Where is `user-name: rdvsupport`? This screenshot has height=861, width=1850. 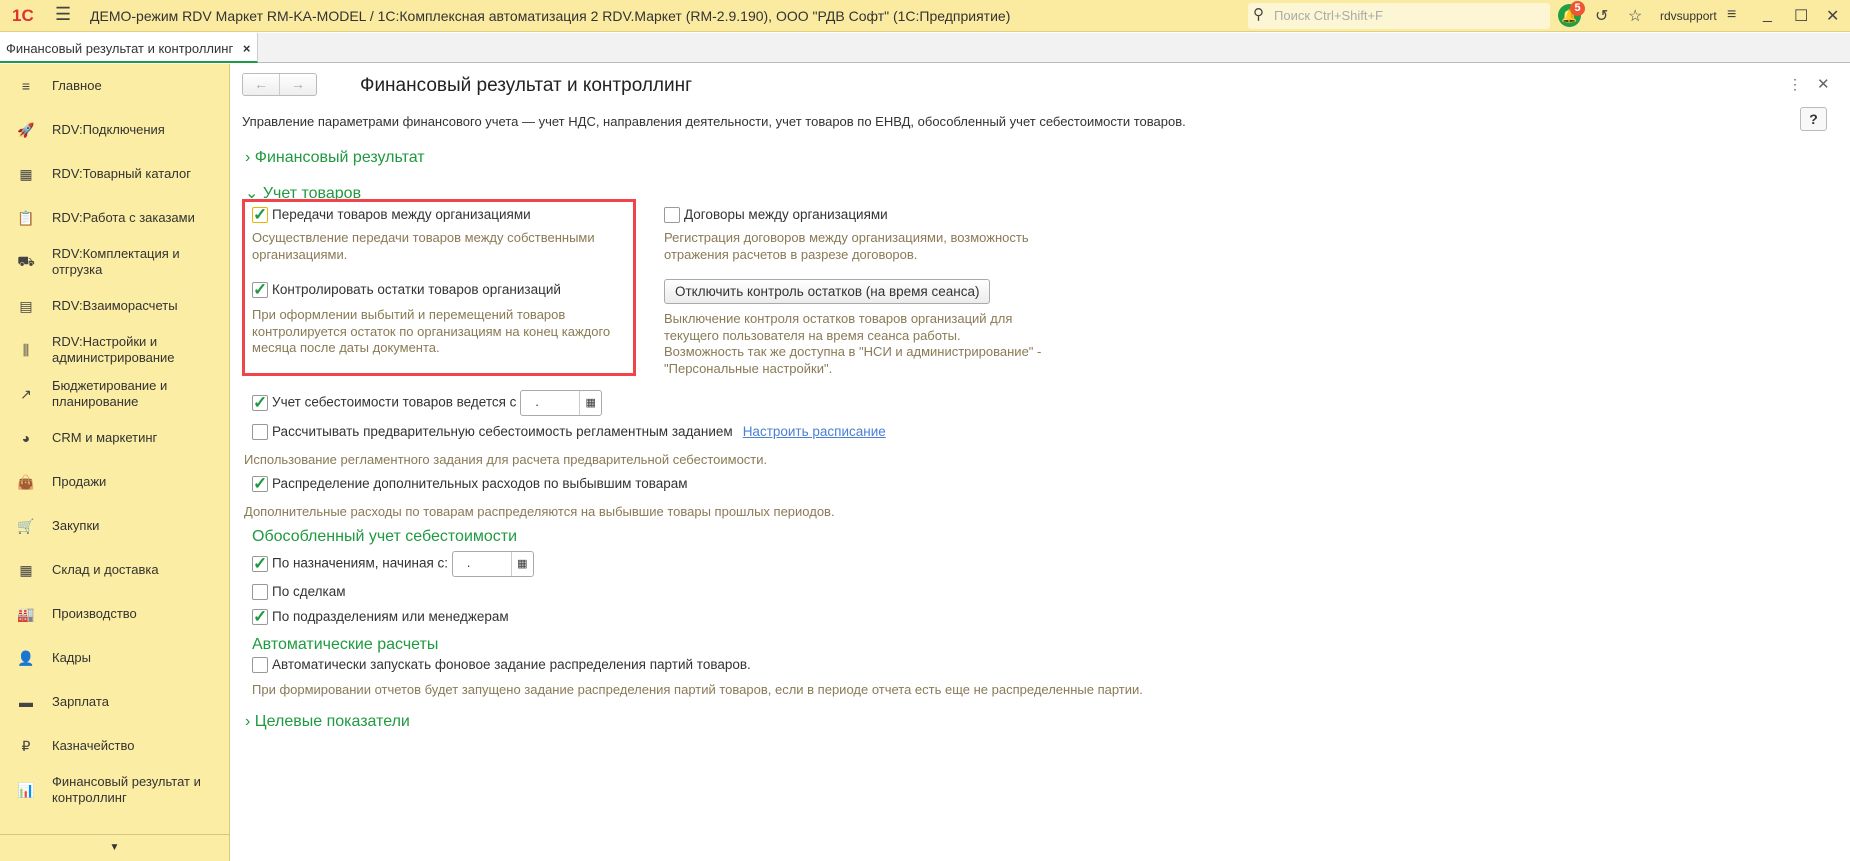
user-name: rdvsupport is located at coordinates (1688, 16).